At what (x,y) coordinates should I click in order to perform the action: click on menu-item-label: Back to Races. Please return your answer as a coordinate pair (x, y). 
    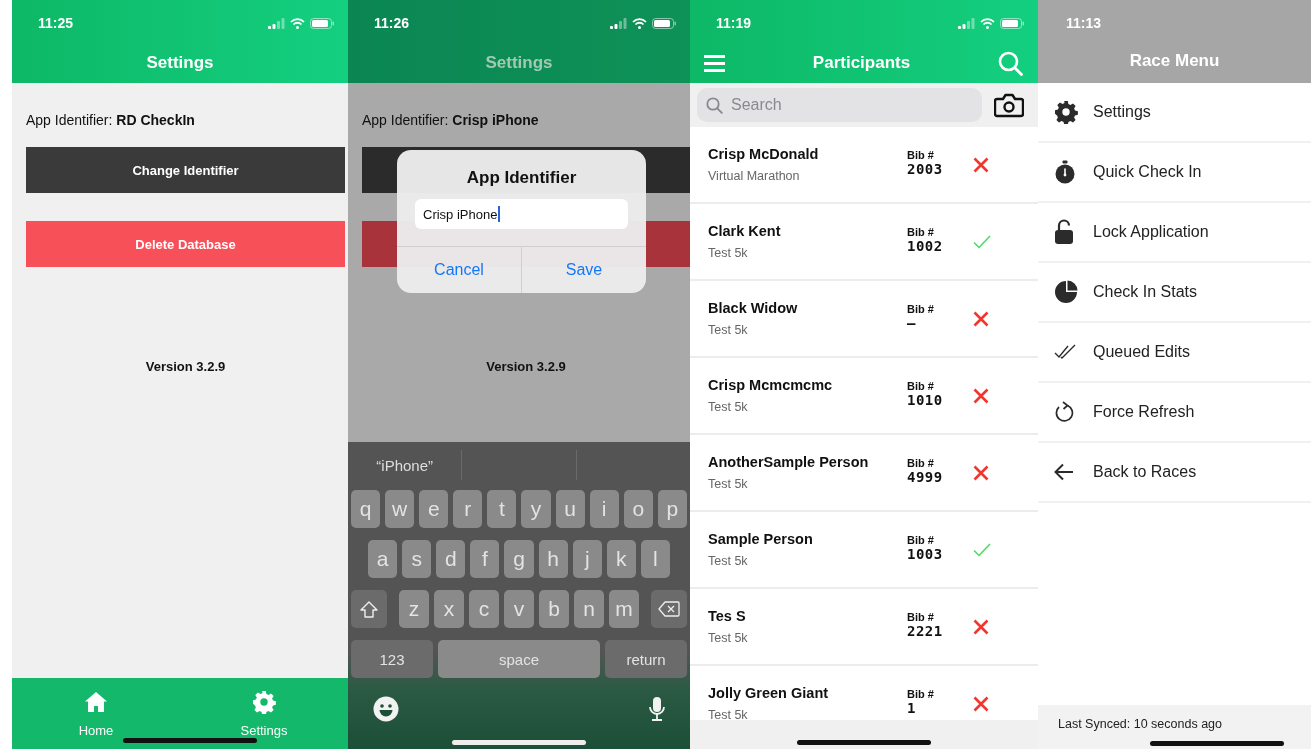
    Looking at the image, I should click on (1145, 472).